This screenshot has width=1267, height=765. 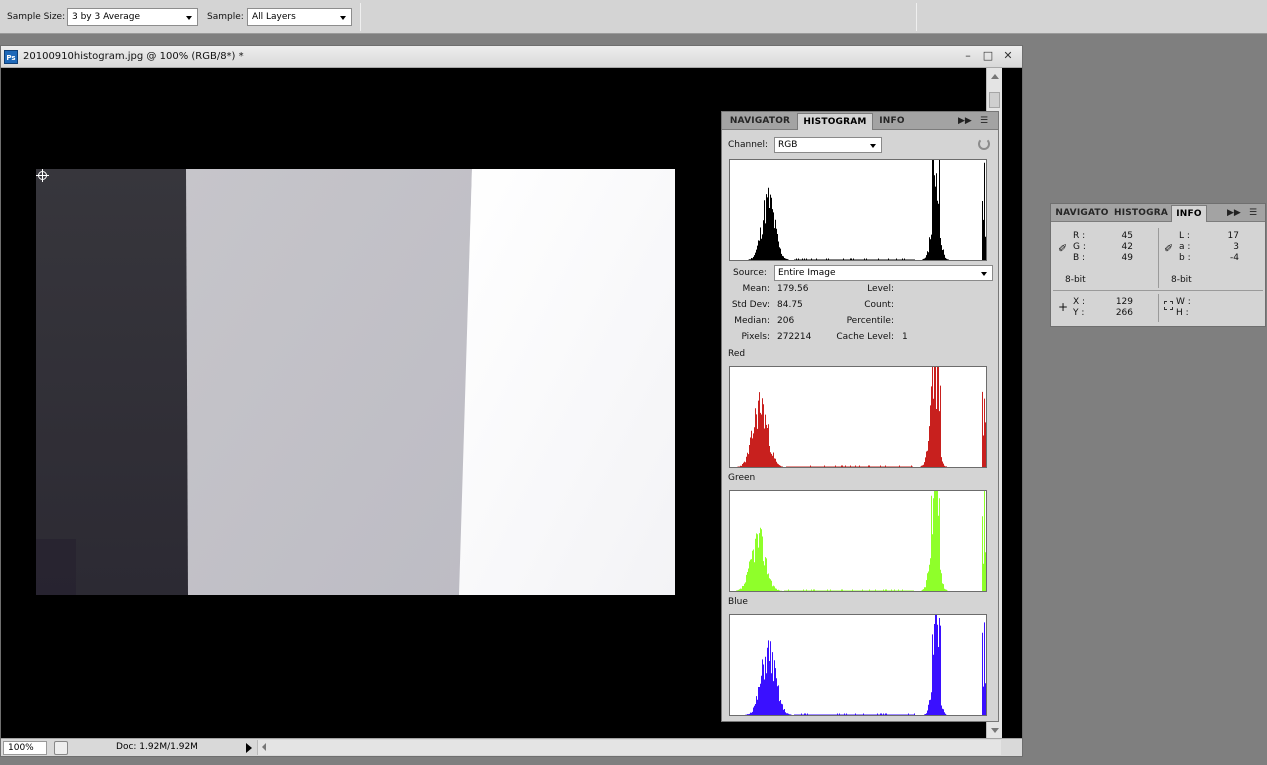 What do you see at coordinates (629, 747) in the screenshot?
I see `horizontal-scrollbar` at bounding box center [629, 747].